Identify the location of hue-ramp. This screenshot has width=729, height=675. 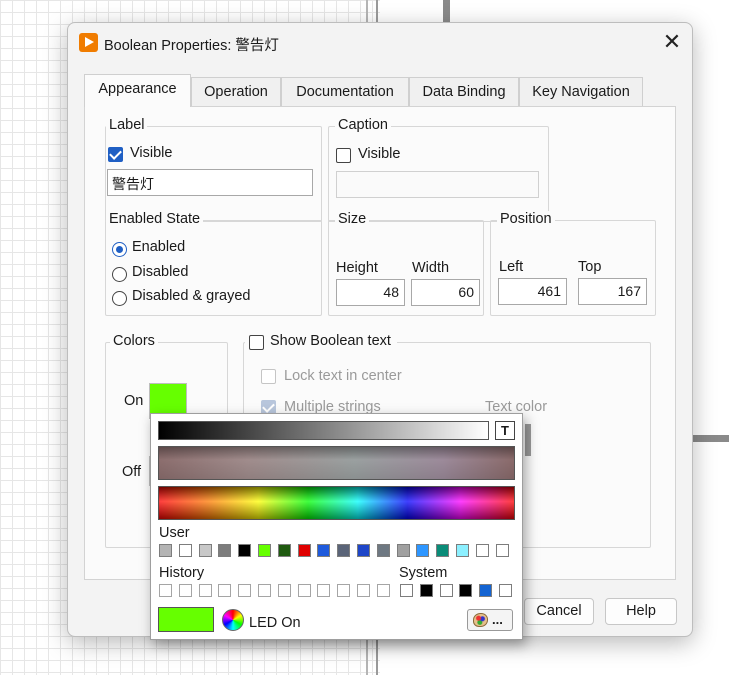
(336, 503).